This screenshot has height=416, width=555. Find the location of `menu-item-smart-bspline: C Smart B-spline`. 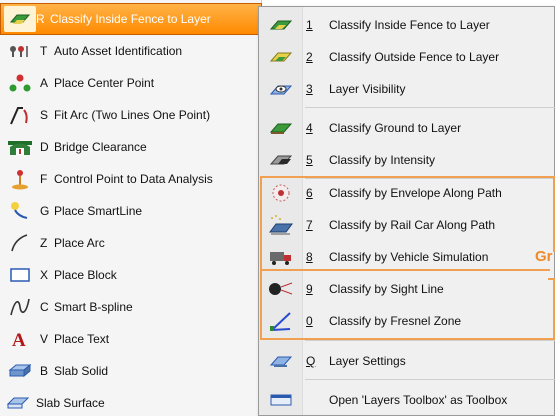

menu-item-smart-bspline: C Smart B-spline is located at coordinates (131, 307).